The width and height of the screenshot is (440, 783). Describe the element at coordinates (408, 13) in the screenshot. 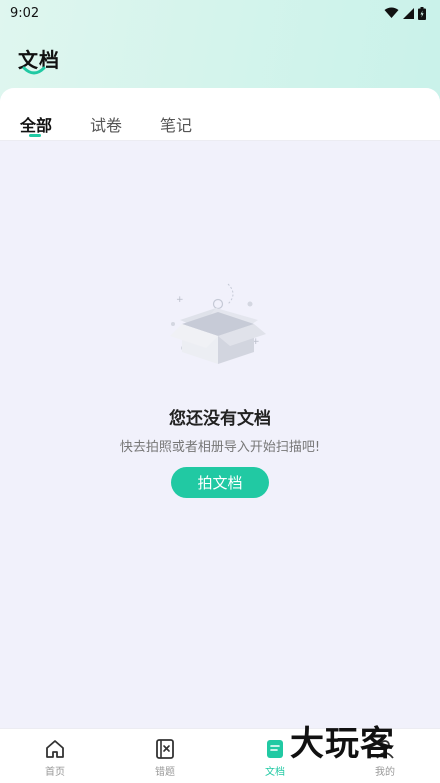

I see `cellular-signal-icon` at that location.